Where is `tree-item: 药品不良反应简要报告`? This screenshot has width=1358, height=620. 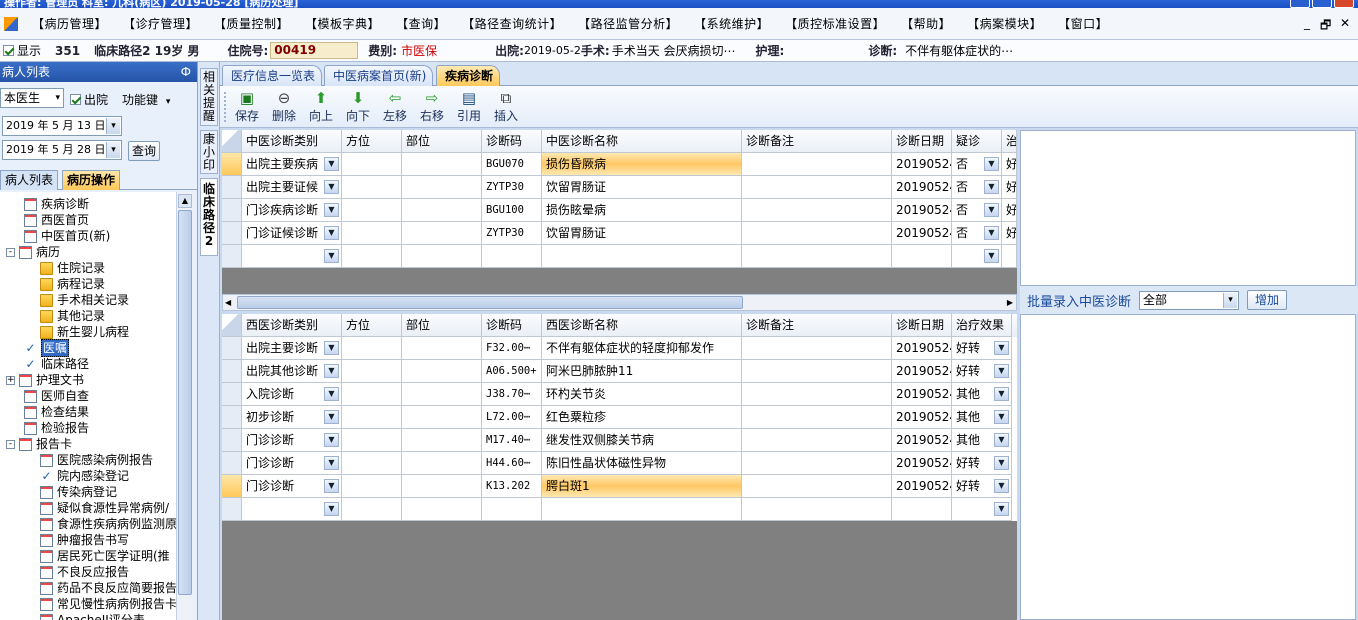
tree-item: 药品不良反应简要报告 is located at coordinates (108, 588).